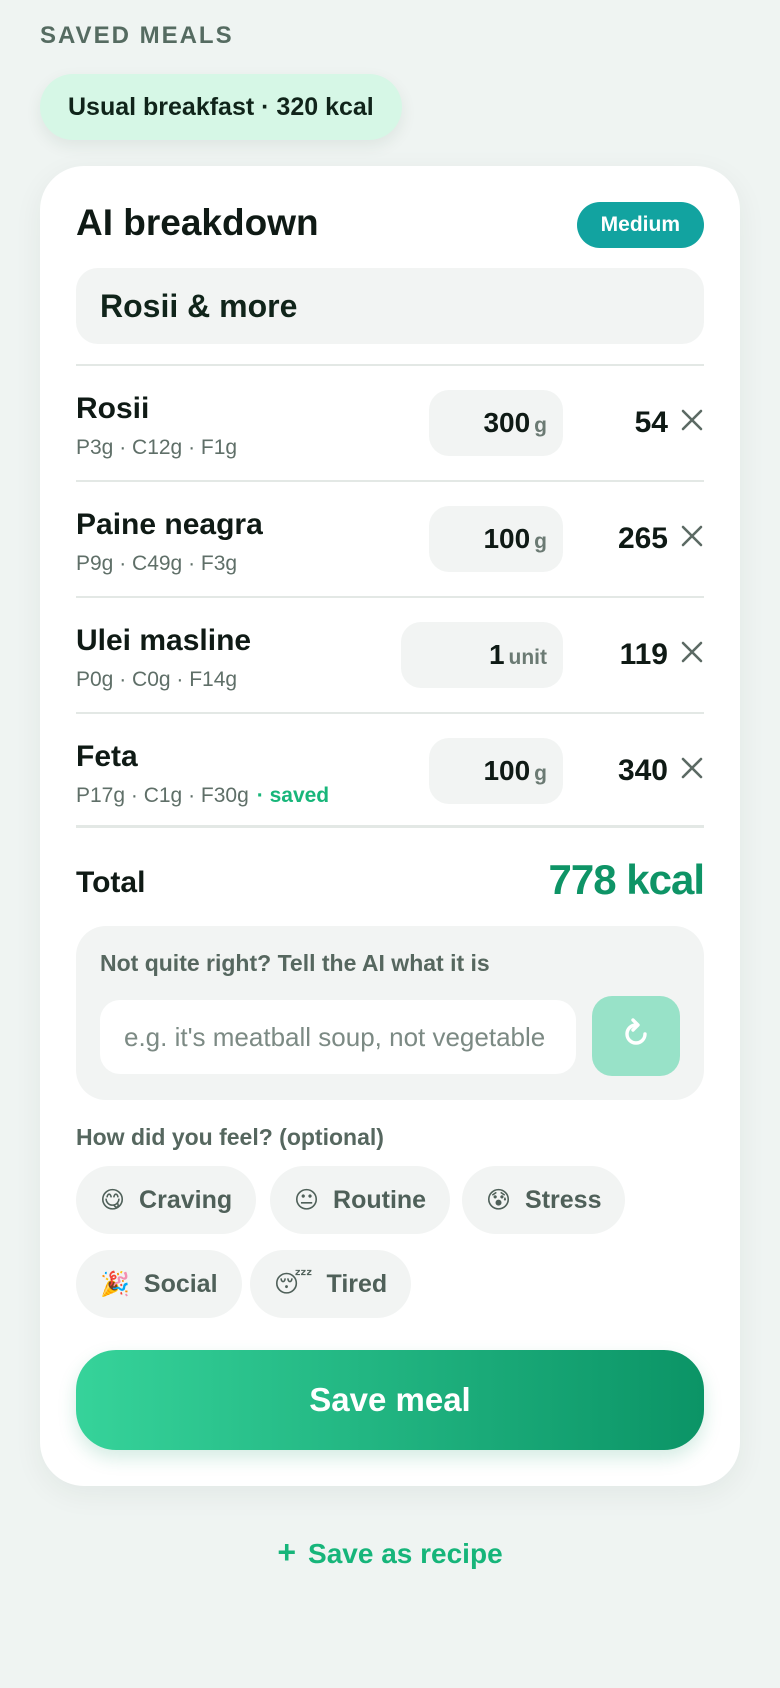 The image size is (780, 1688). What do you see at coordinates (287, 1552) in the screenshot?
I see `plus-icon: +` at bounding box center [287, 1552].